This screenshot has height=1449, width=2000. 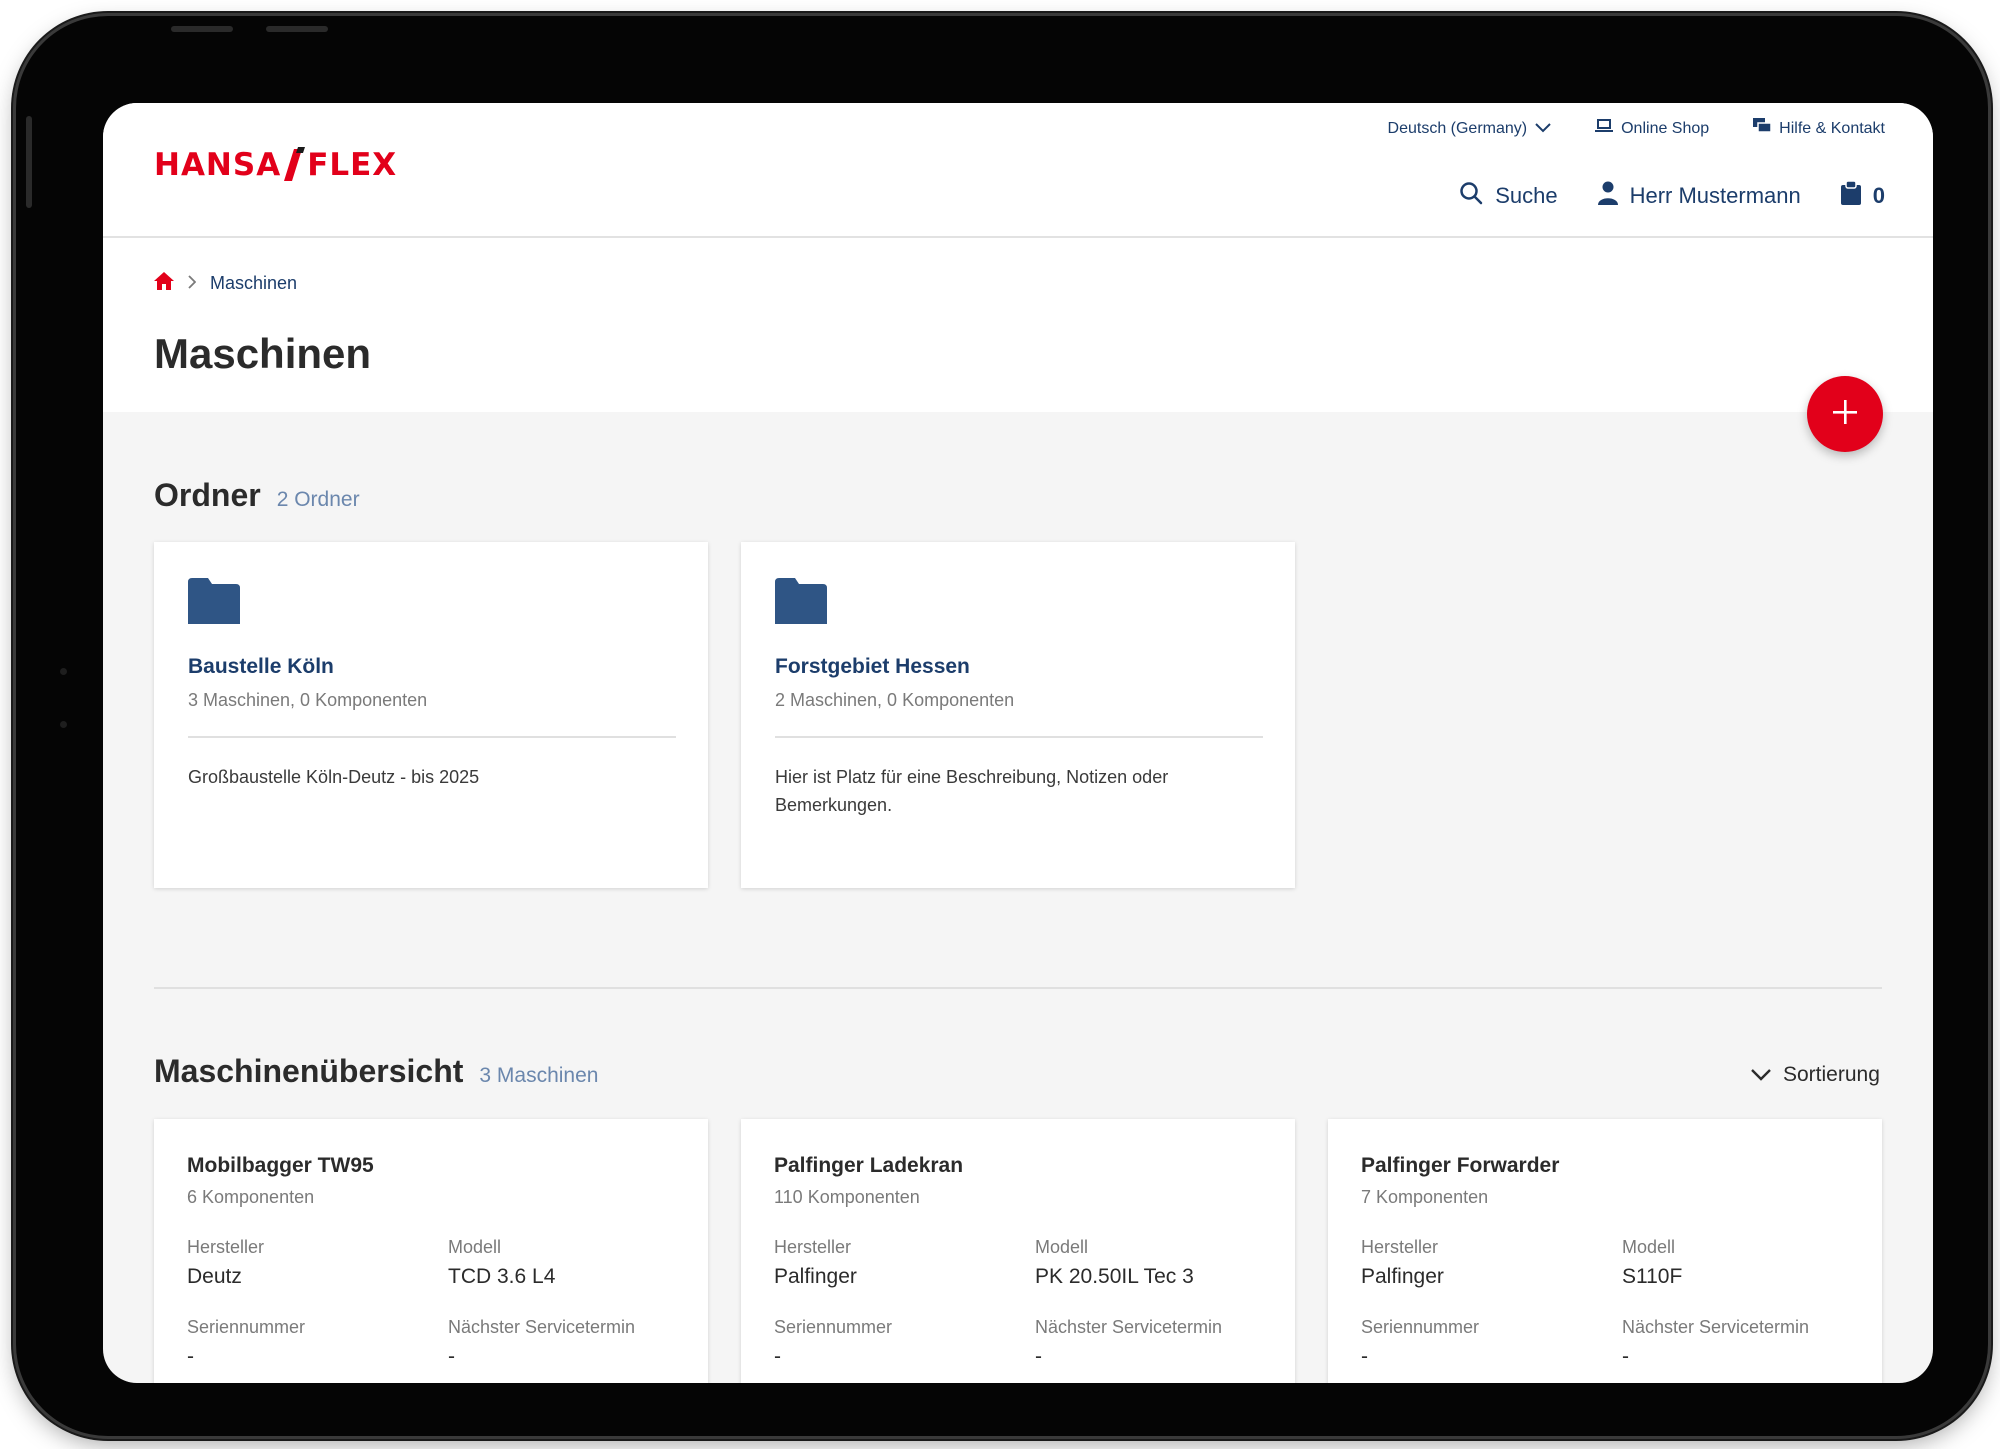 I want to click on machine-name: Mobilbagger TW95, so click(x=280, y=1165).